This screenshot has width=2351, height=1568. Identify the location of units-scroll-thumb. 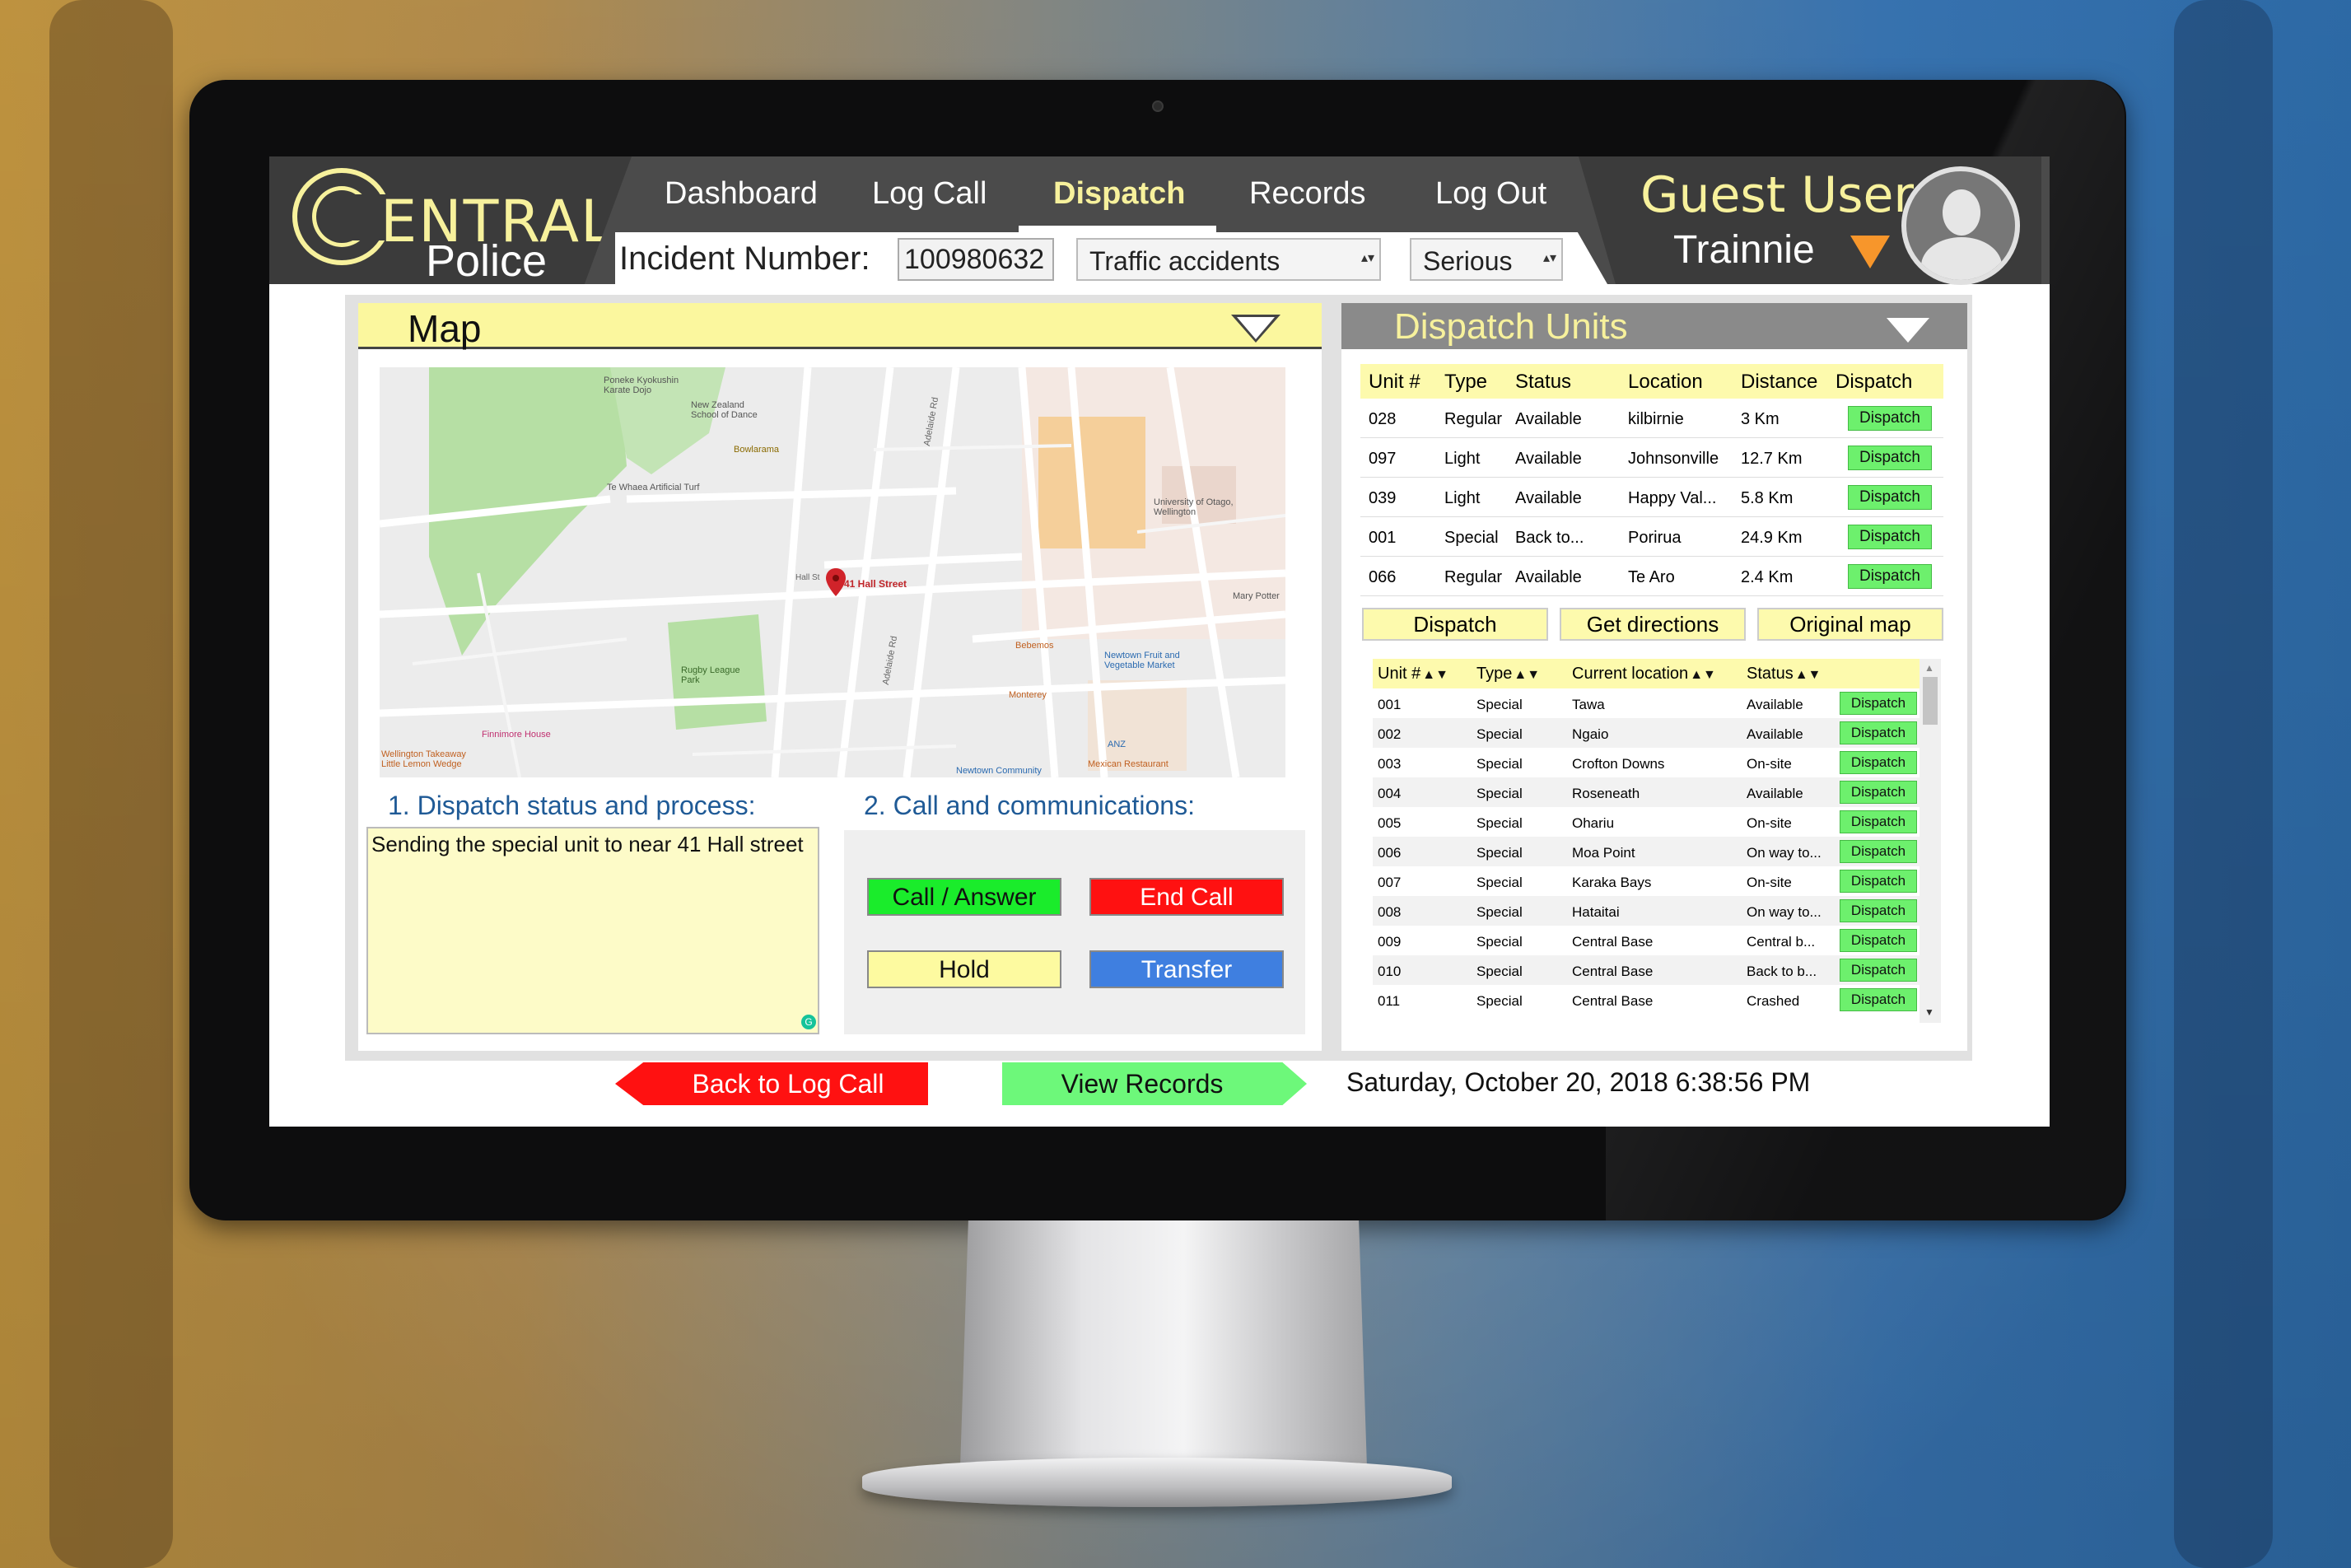
(1930, 701).